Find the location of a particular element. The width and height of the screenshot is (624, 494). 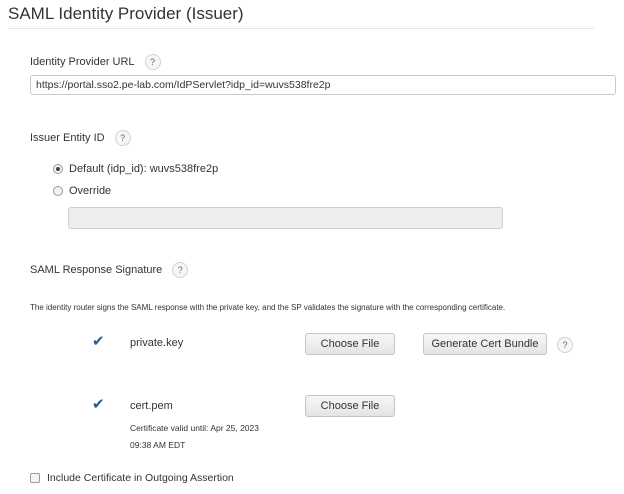

generate-cert-bundle-button: Generate Cert Bundle is located at coordinates (485, 344).